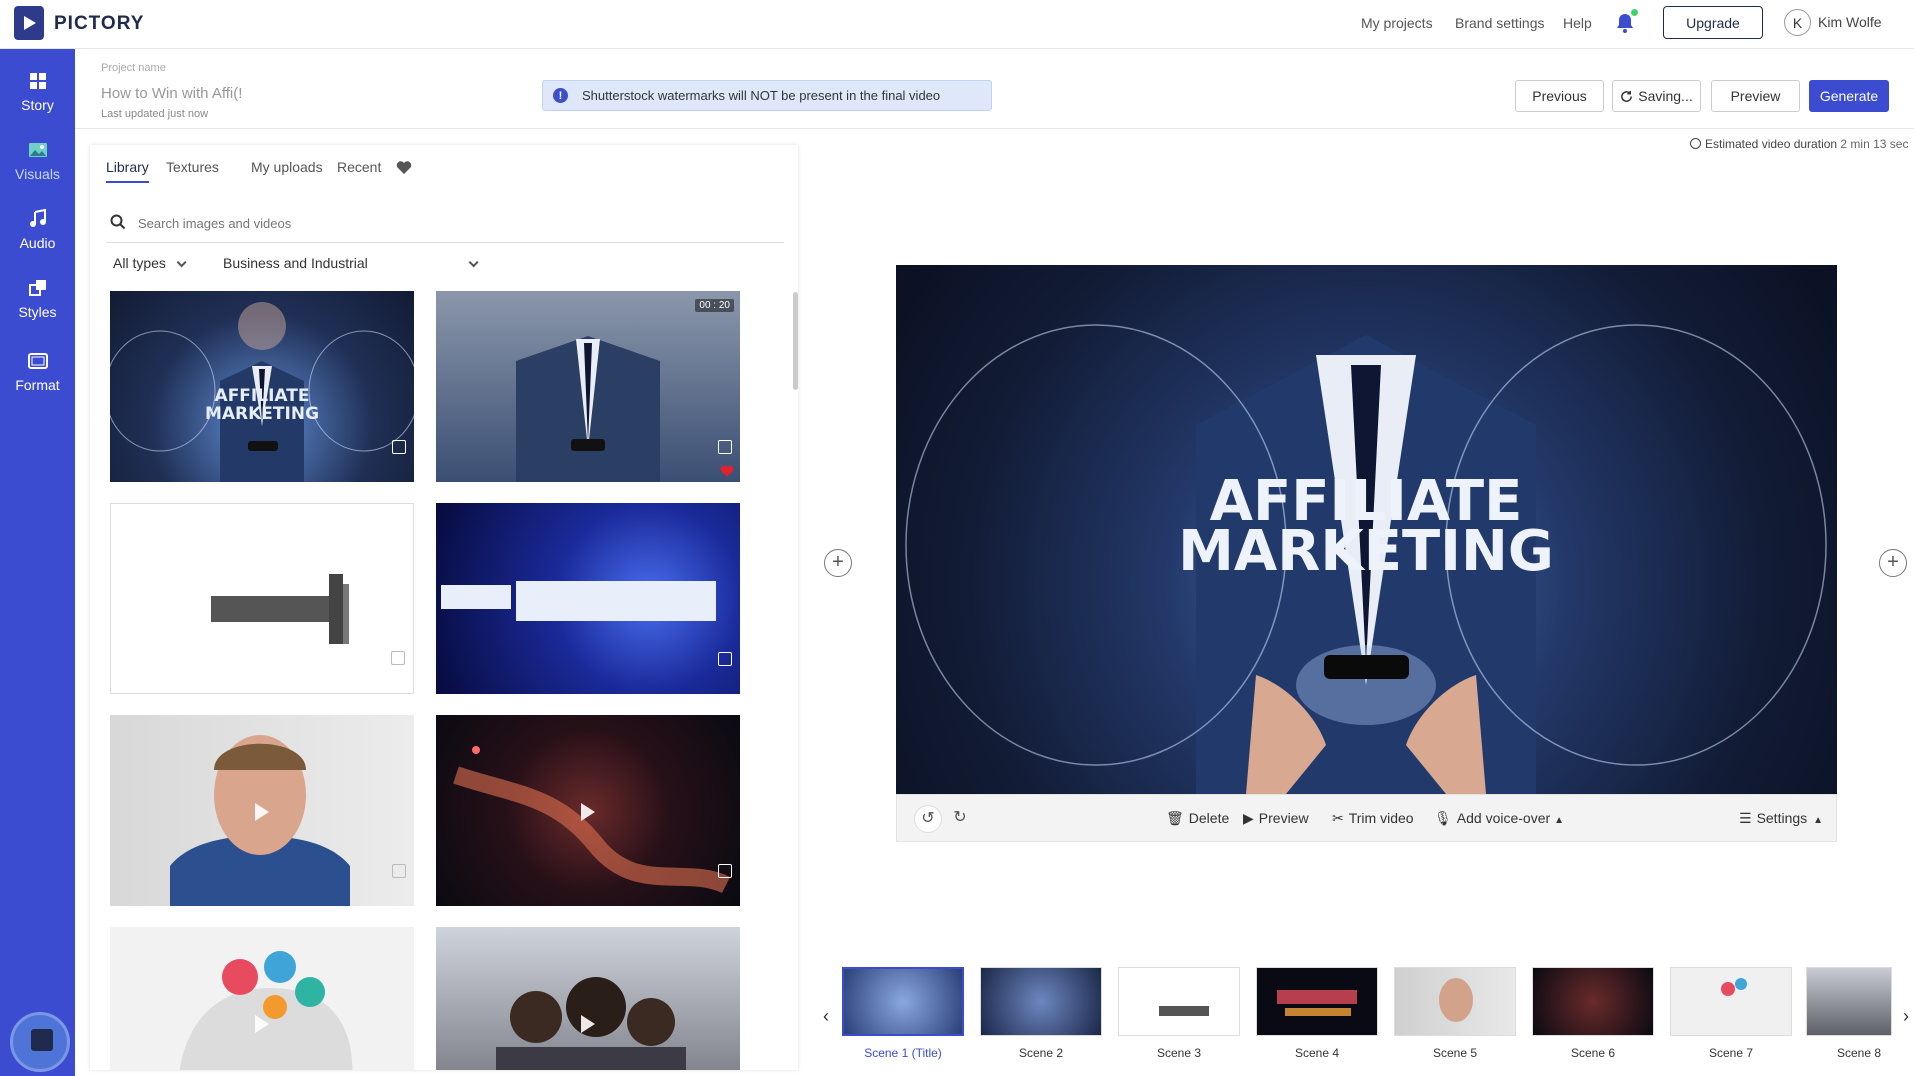 Image resolution: width=1914 pixels, height=1076 pixels. What do you see at coordinates (1783, 818) in the screenshot?
I see `settings-button: ☰ Settings ▲` at bounding box center [1783, 818].